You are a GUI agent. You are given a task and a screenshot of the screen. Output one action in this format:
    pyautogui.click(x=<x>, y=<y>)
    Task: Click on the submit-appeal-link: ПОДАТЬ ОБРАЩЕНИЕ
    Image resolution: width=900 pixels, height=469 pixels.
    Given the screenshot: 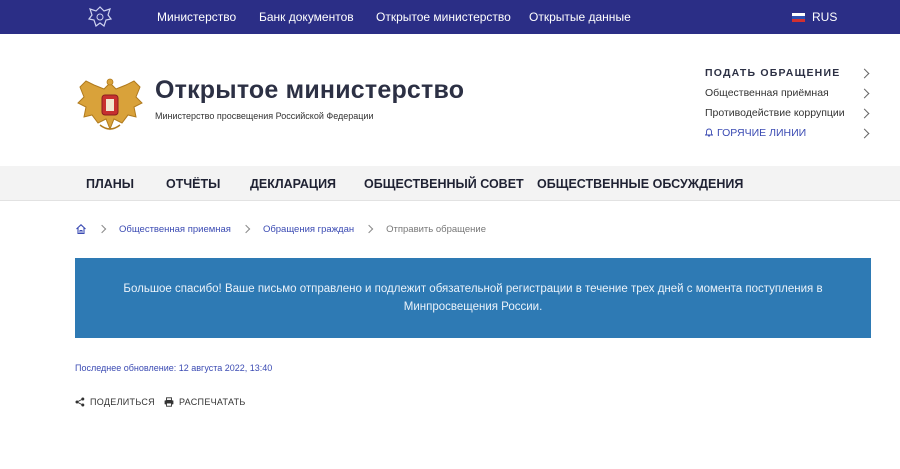 What is the action you would take?
    pyautogui.click(x=788, y=73)
    